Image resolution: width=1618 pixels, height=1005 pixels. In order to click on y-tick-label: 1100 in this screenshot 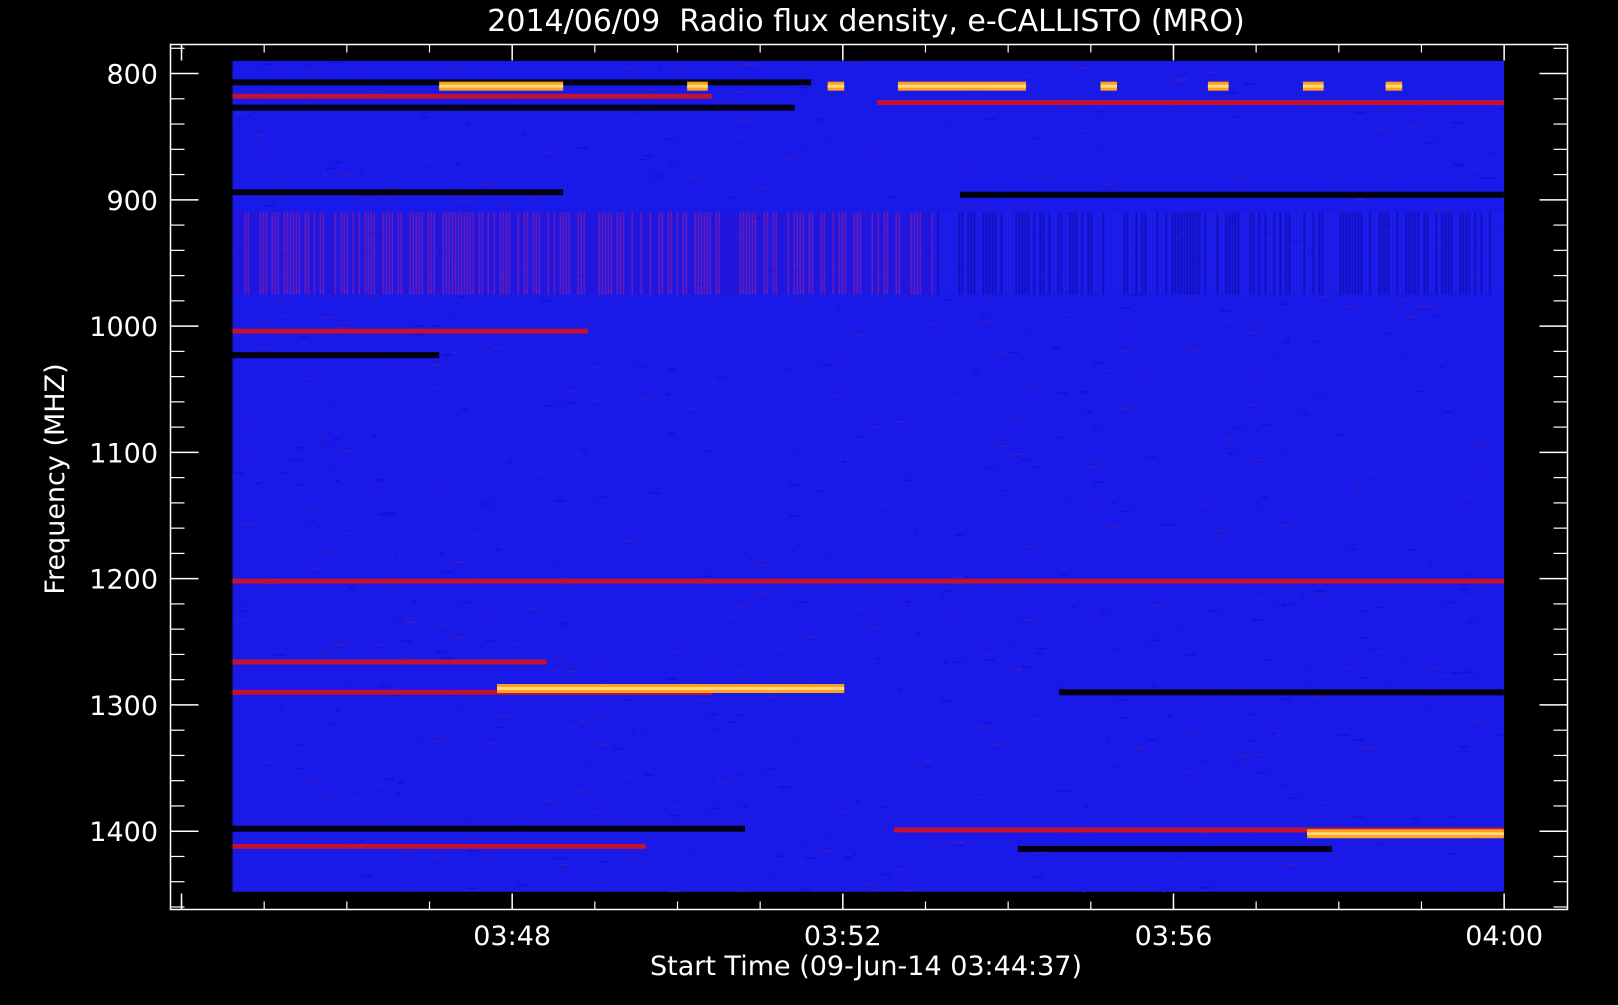, I will do `click(123, 453)`.